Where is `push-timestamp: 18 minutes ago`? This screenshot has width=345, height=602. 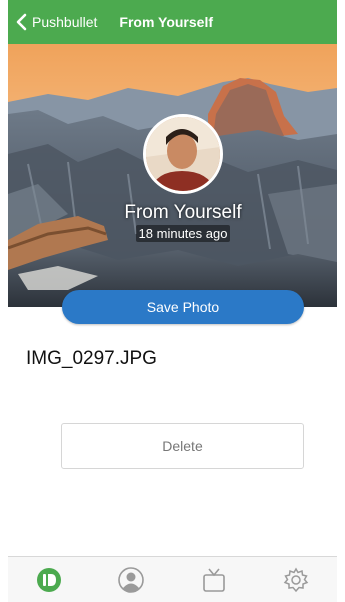 push-timestamp: 18 minutes ago is located at coordinates (172, 233).